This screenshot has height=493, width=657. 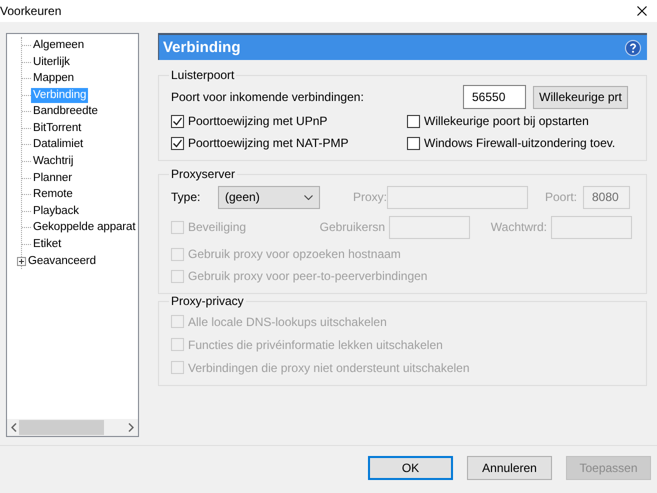 What do you see at coordinates (506, 121) in the screenshot?
I see `checkbox-label: Willekeurige poort bij opstarten` at bounding box center [506, 121].